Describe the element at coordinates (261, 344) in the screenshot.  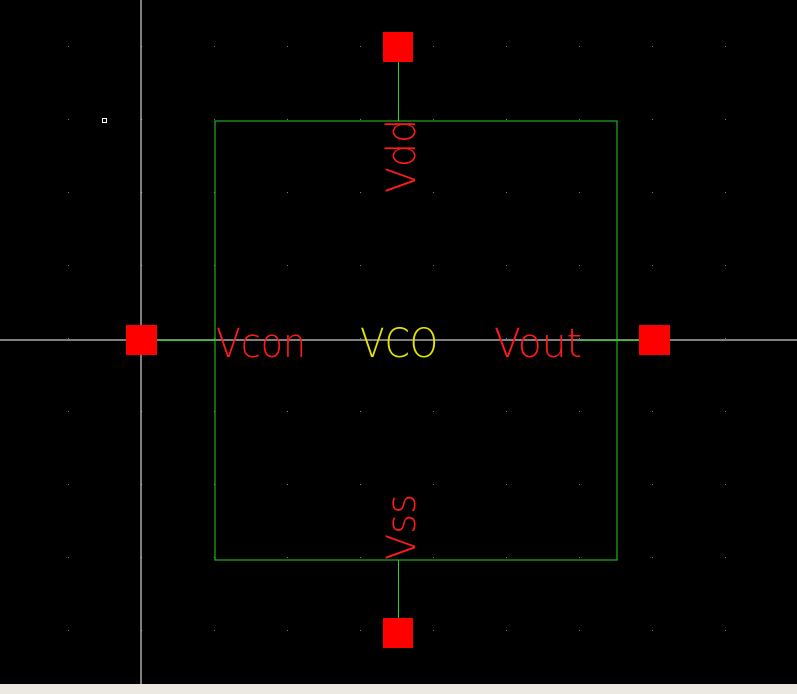
I see `pin-label-vcon: Vcon` at that location.